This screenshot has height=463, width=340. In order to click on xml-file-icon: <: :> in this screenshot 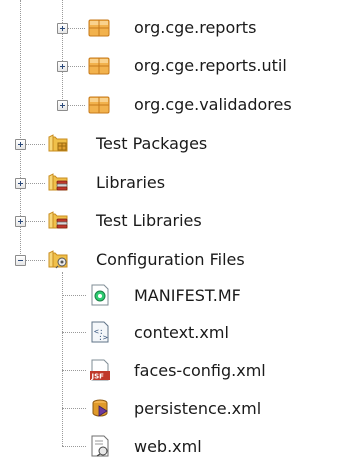, I will do `click(100, 332)`.